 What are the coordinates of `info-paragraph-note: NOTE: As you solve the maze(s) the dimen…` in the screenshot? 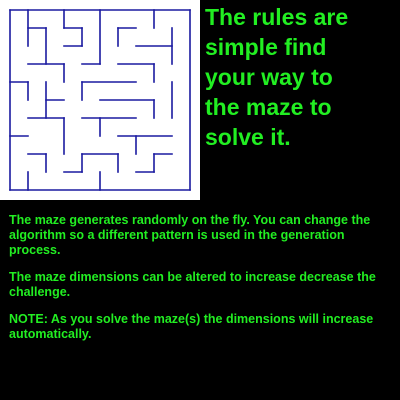 It's located at (191, 326).